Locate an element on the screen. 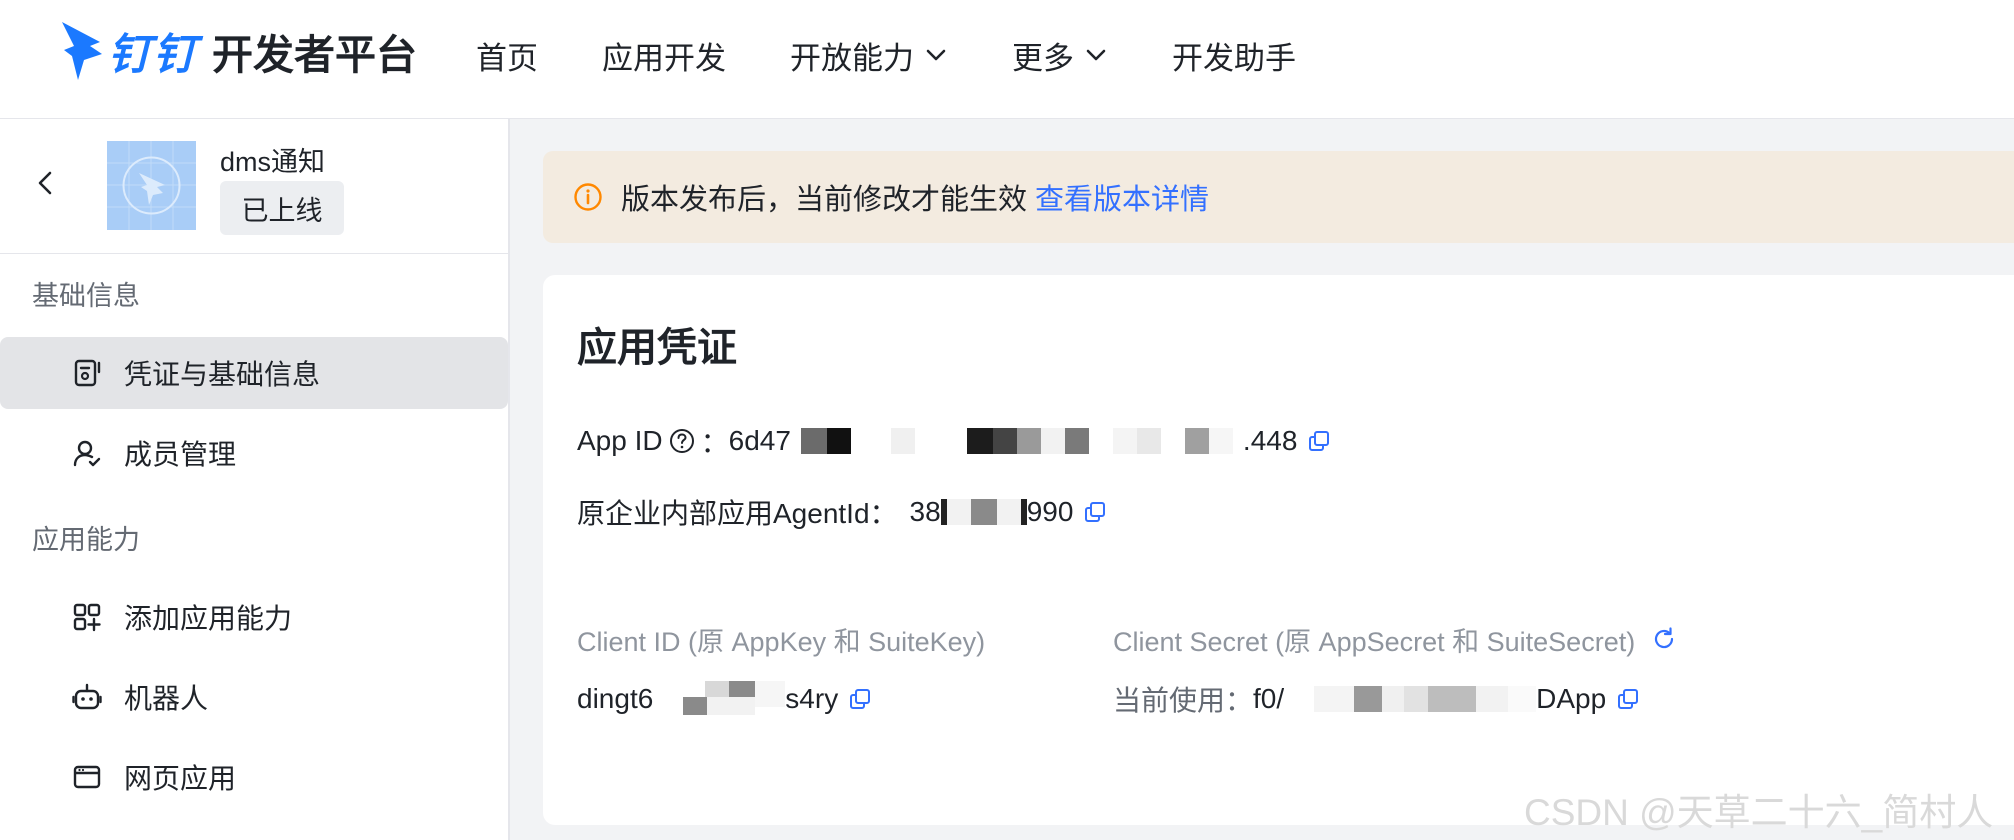 The image size is (2014, 840). agent-id-row: 原企业内部应用AgentId： 38 990 is located at coordinates (842, 512).